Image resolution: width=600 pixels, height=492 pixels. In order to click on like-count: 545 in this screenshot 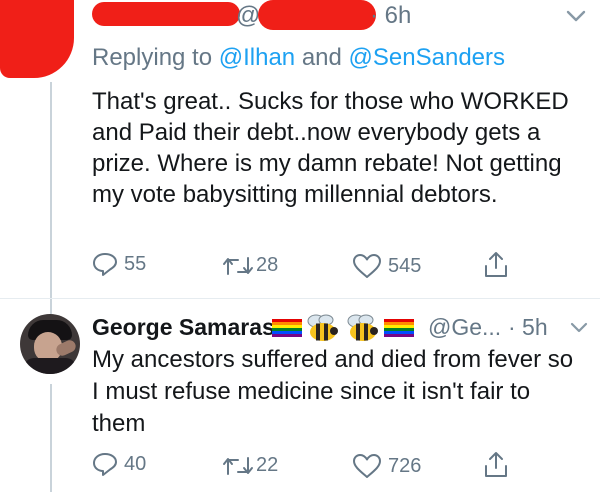, I will do `click(405, 265)`.